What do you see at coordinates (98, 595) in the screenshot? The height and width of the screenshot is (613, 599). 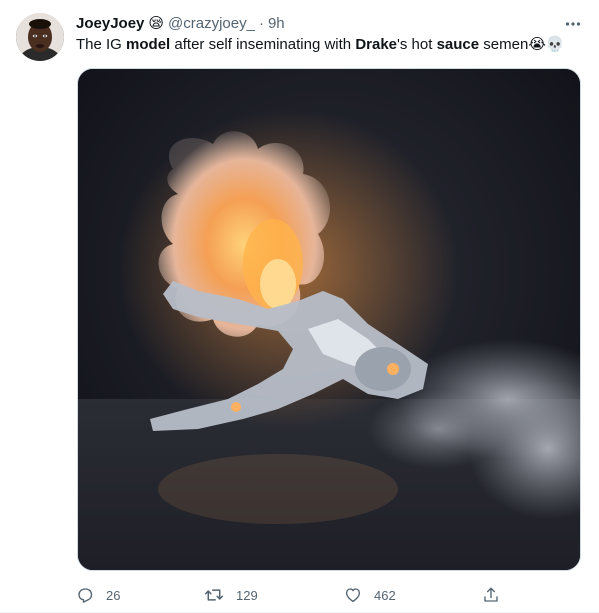 I see `reply-button: 26` at bounding box center [98, 595].